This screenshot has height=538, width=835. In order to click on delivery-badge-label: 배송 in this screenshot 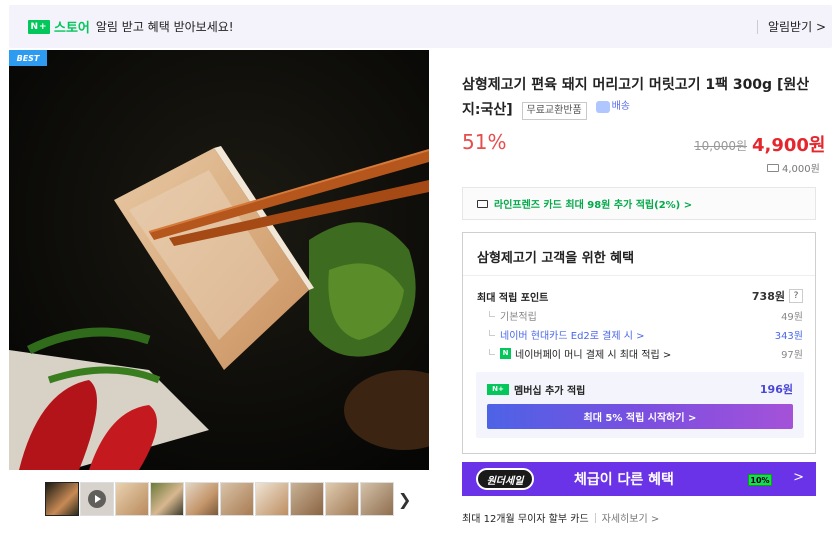, I will do `click(620, 106)`.